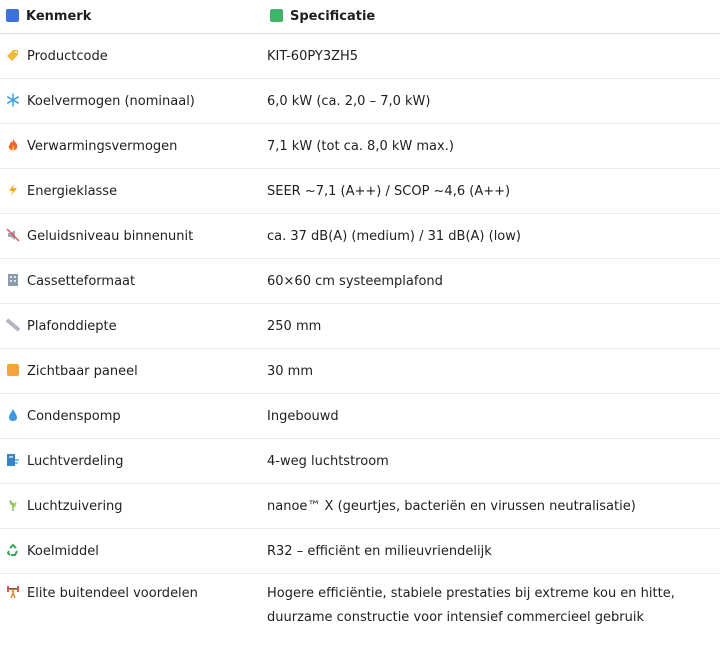 This screenshot has width=720, height=647. Describe the element at coordinates (13, 190) in the screenshot. I see `lightning-icon` at that location.